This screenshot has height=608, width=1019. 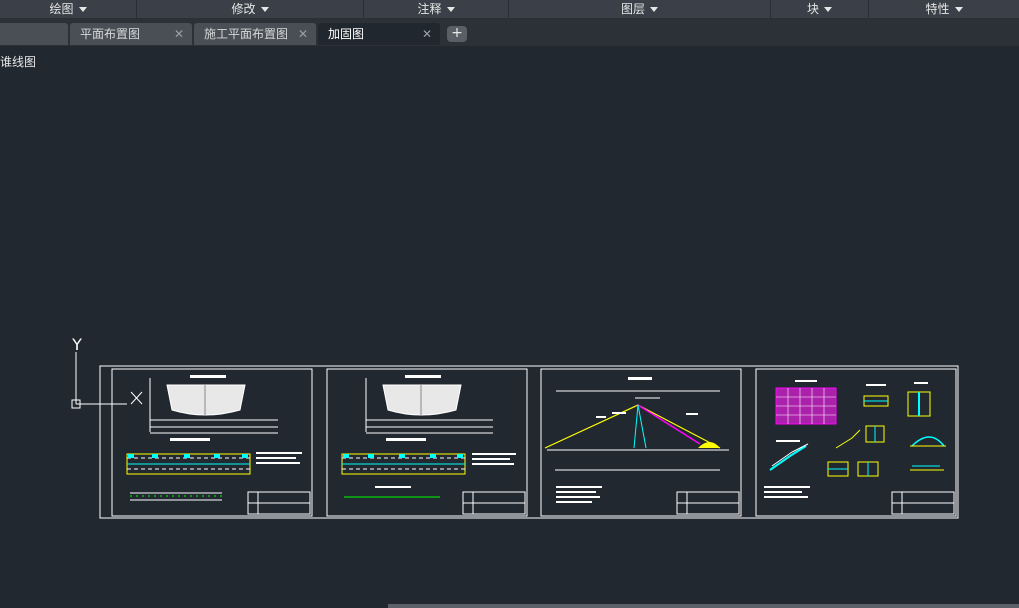 I want to click on new-tab-button: +, so click(x=457, y=34).